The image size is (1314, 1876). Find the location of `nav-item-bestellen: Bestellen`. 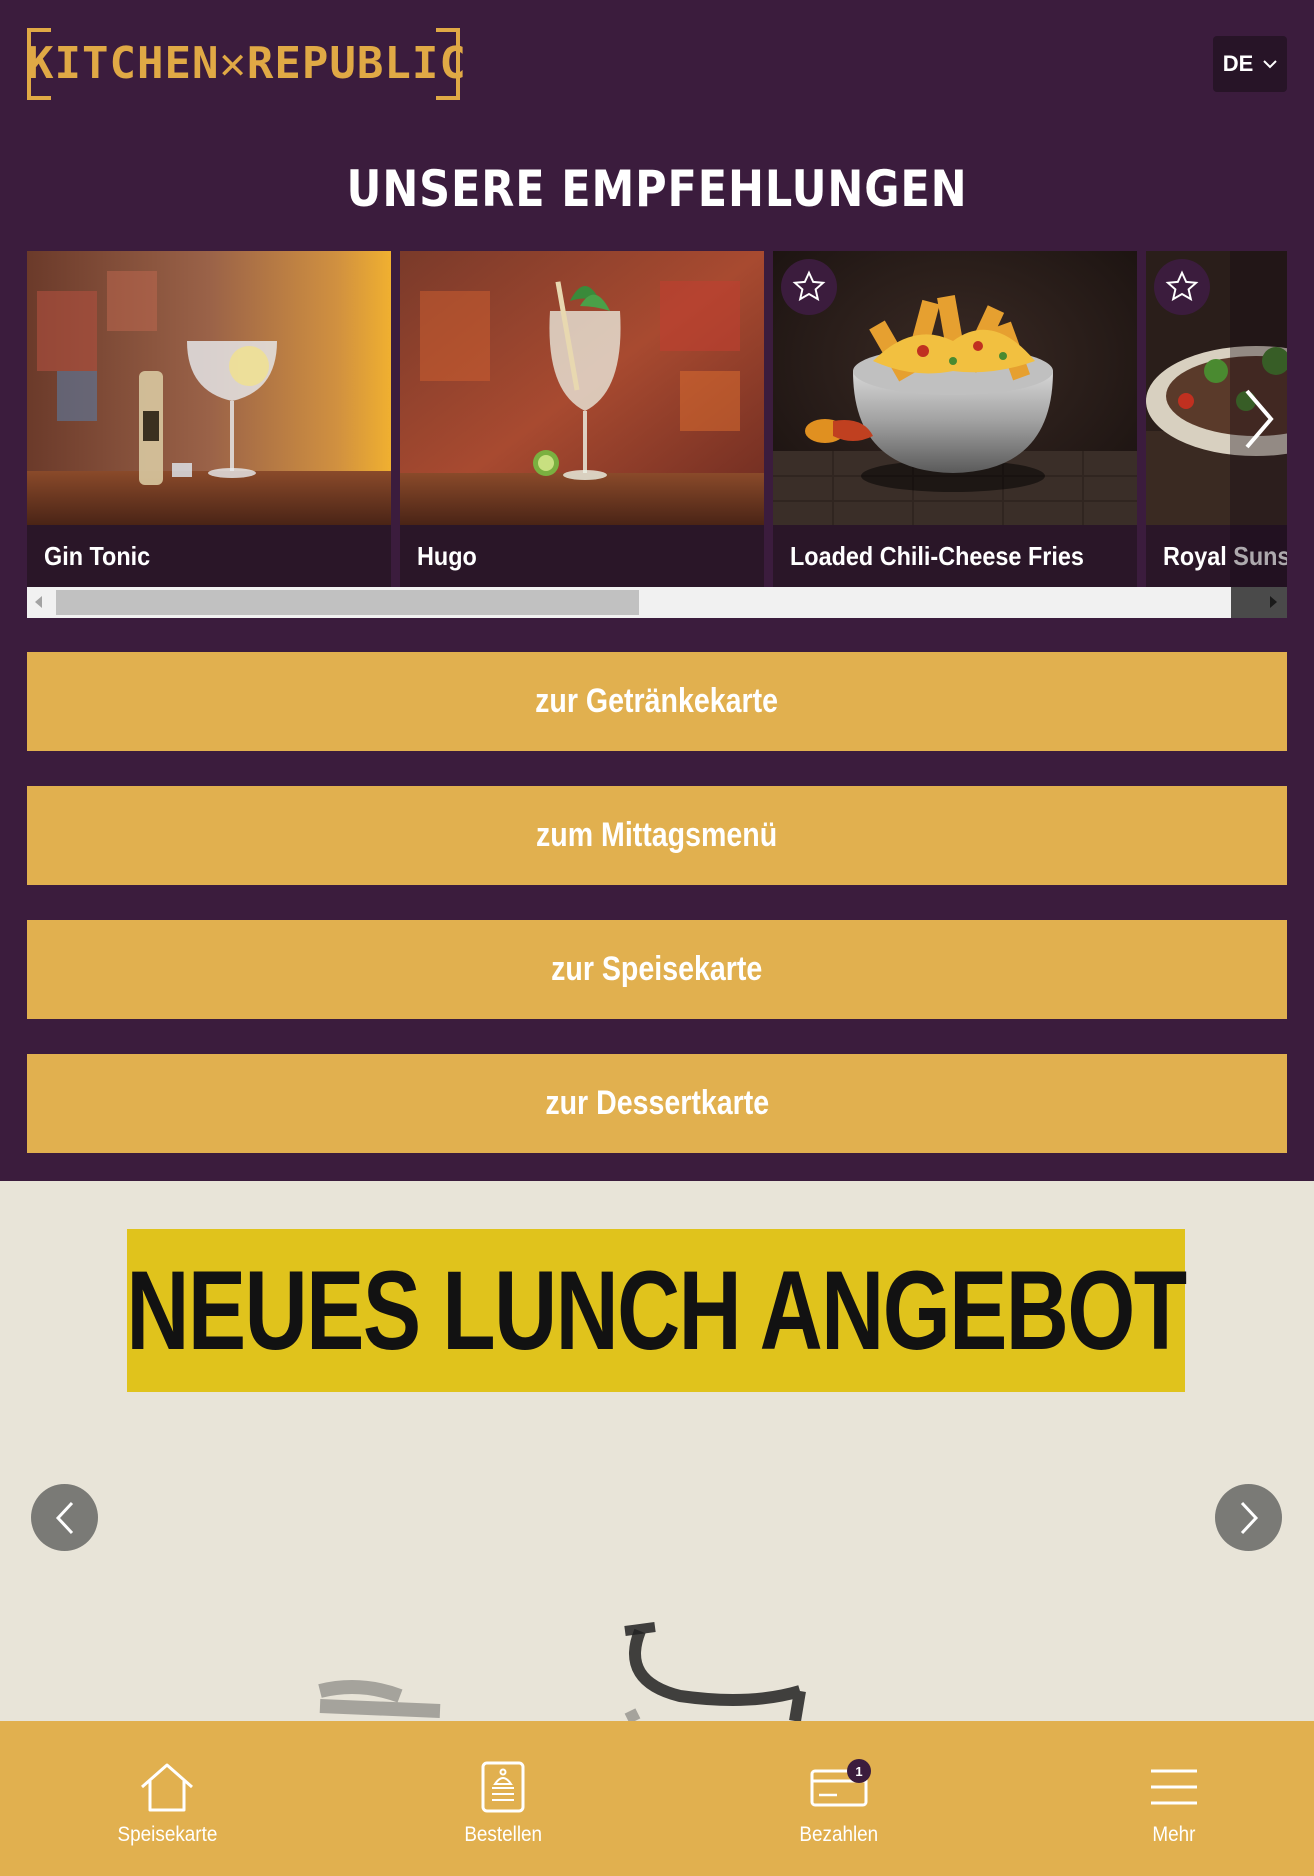

nav-item-bestellen: Bestellen is located at coordinates (503, 1798).